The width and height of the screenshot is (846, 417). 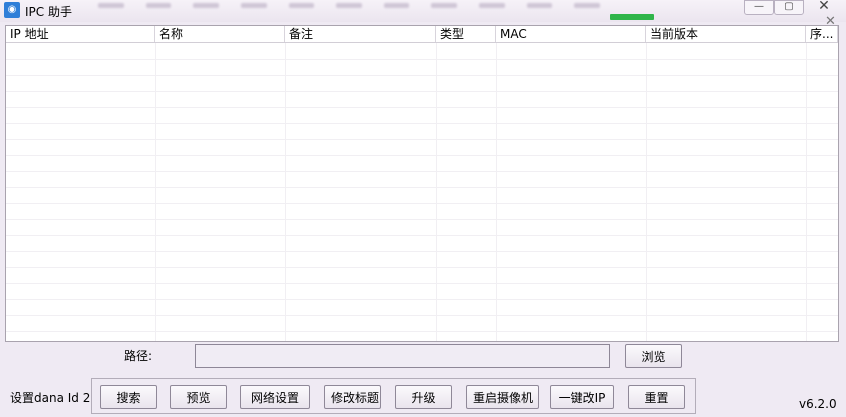 What do you see at coordinates (12, 10) in the screenshot?
I see `camera-icon: ◉` at bounding box center [12, 10].